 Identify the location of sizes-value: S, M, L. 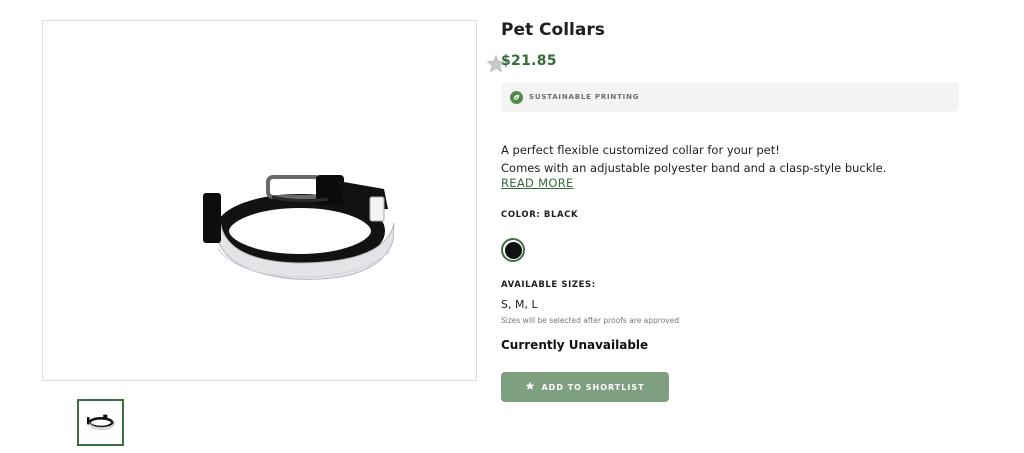
(519, 304).